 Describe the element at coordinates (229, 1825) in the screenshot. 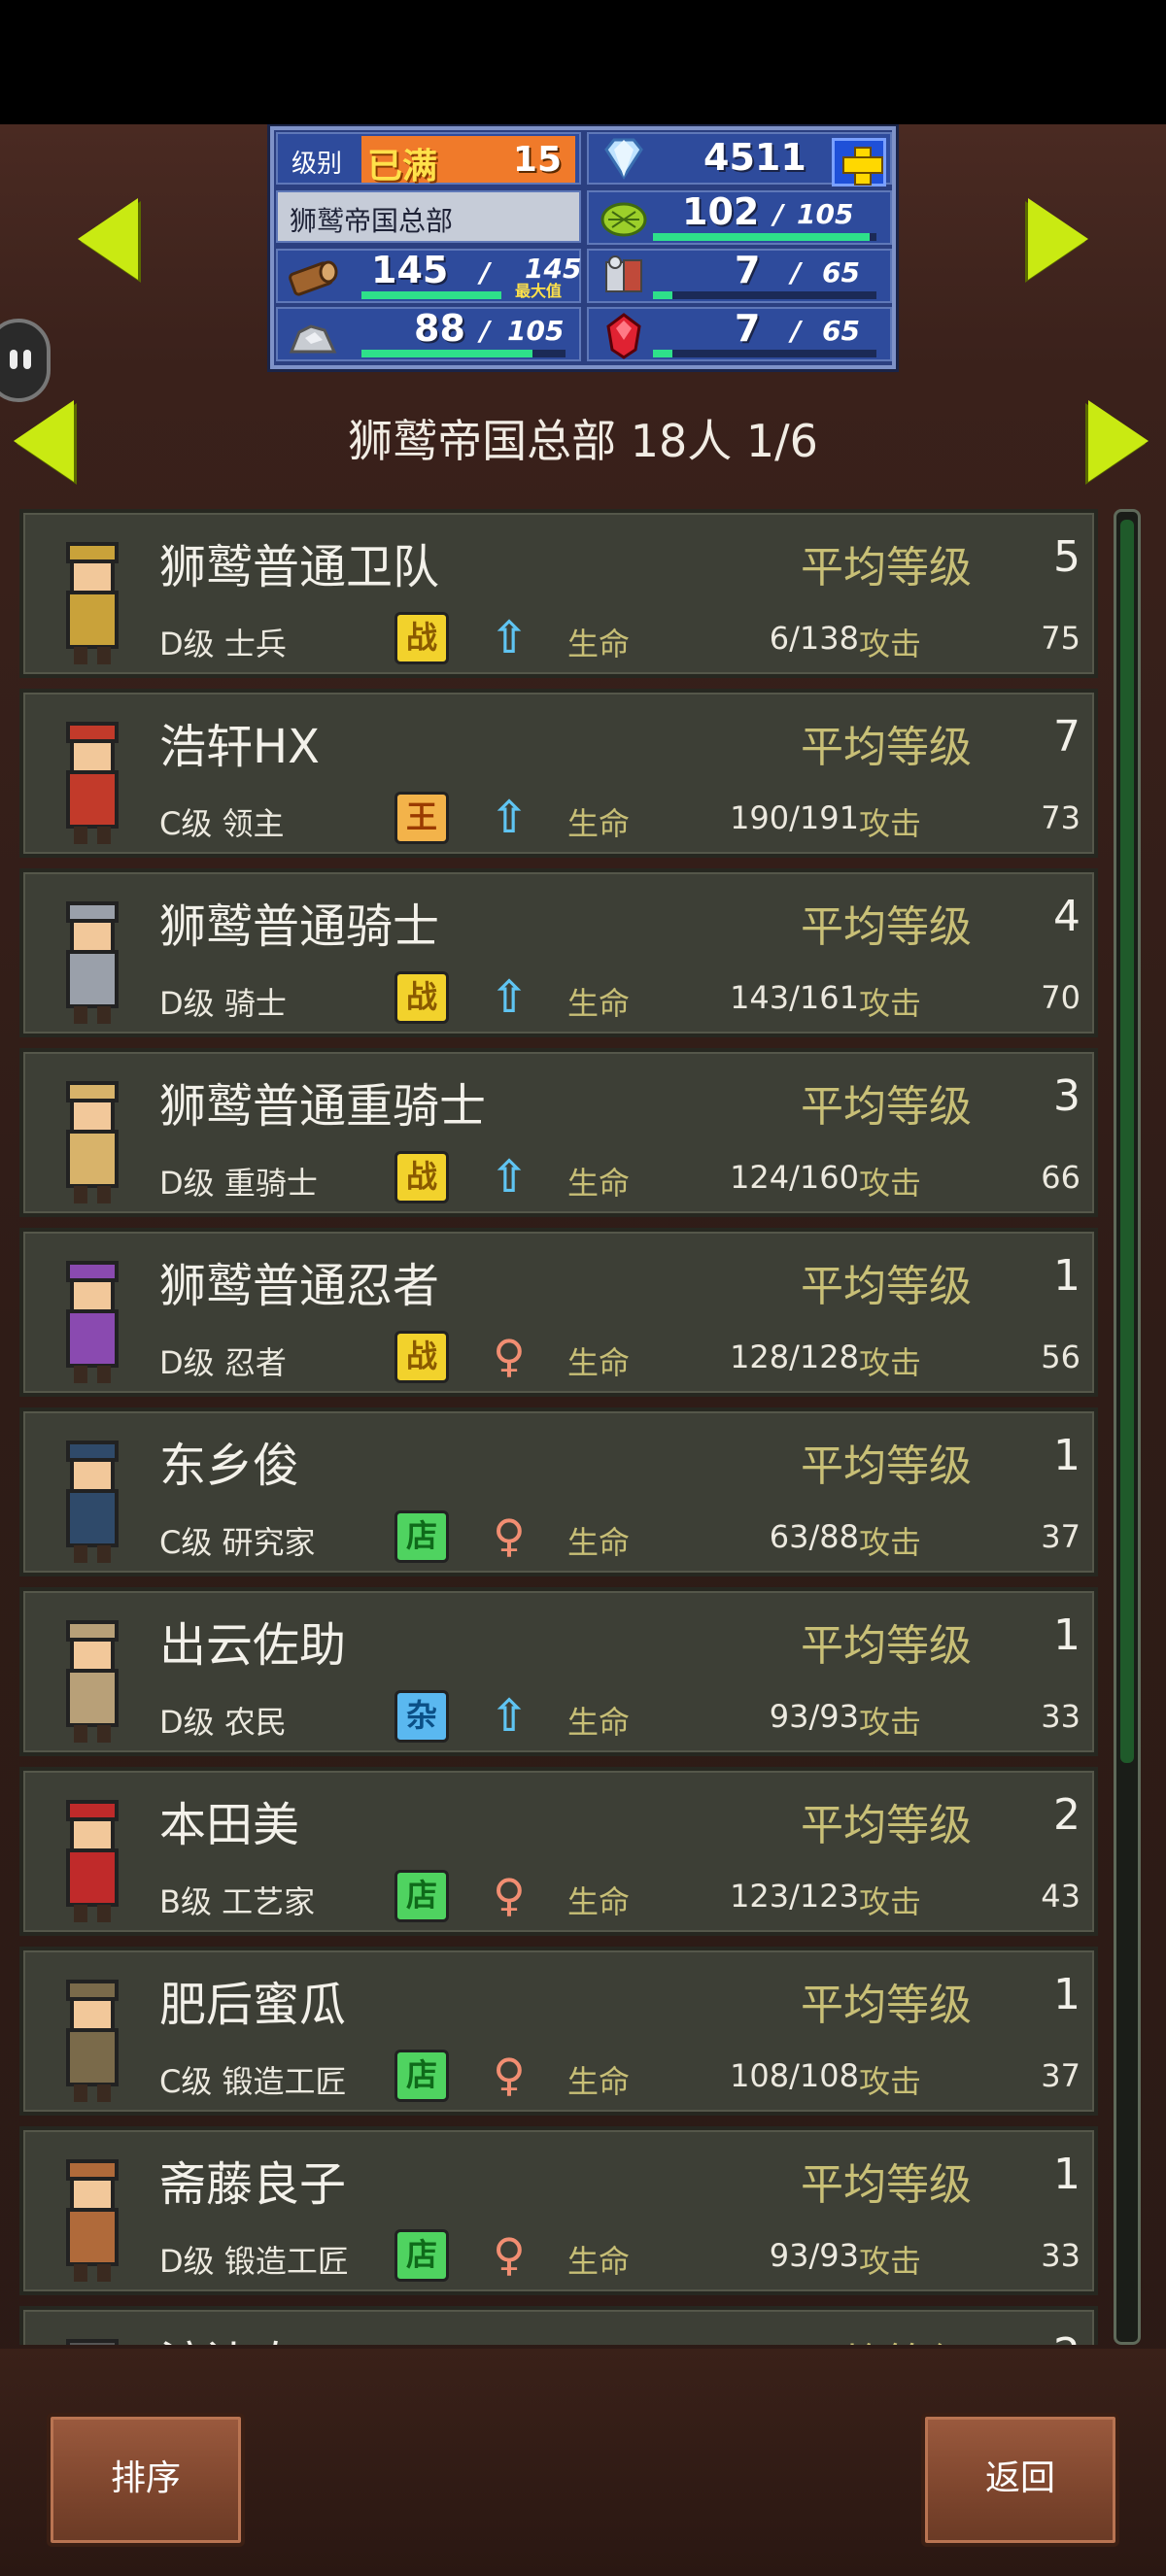

I see `unit-name: 本田美` at that location.